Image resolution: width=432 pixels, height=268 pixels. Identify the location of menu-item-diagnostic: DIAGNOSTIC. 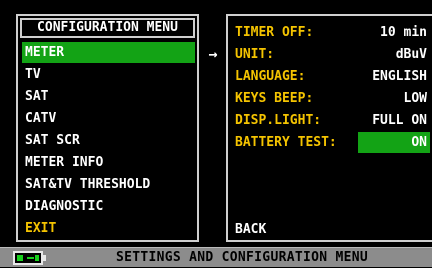
(108, 206).